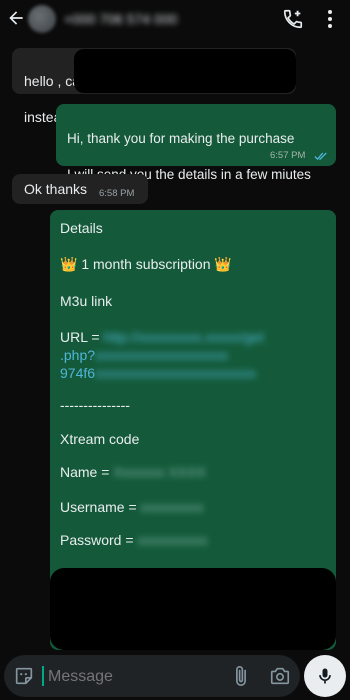 Image resolution: width=350 pixels, height=700 pixels. What do you see at coordinates (241, 676) in the screenshot?
I see `attach-icon` at bounding box center [241, 676].